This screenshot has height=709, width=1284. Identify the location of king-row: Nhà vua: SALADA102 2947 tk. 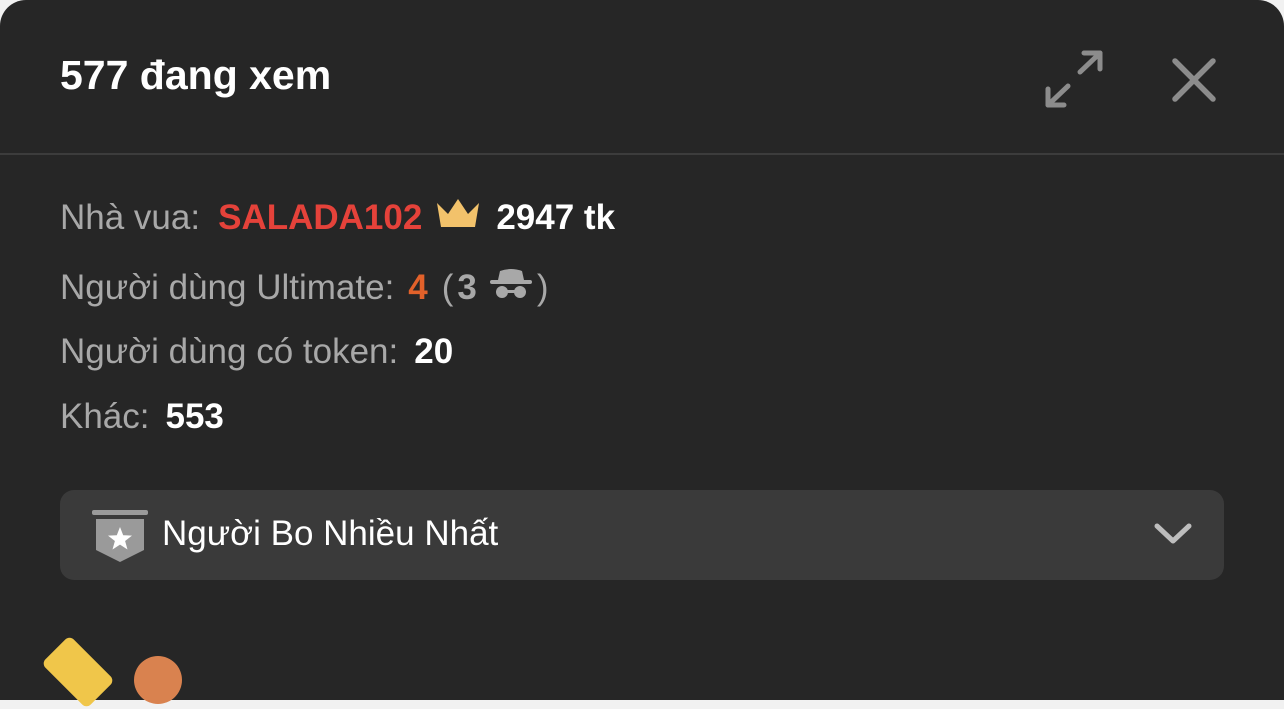
(337, 218).